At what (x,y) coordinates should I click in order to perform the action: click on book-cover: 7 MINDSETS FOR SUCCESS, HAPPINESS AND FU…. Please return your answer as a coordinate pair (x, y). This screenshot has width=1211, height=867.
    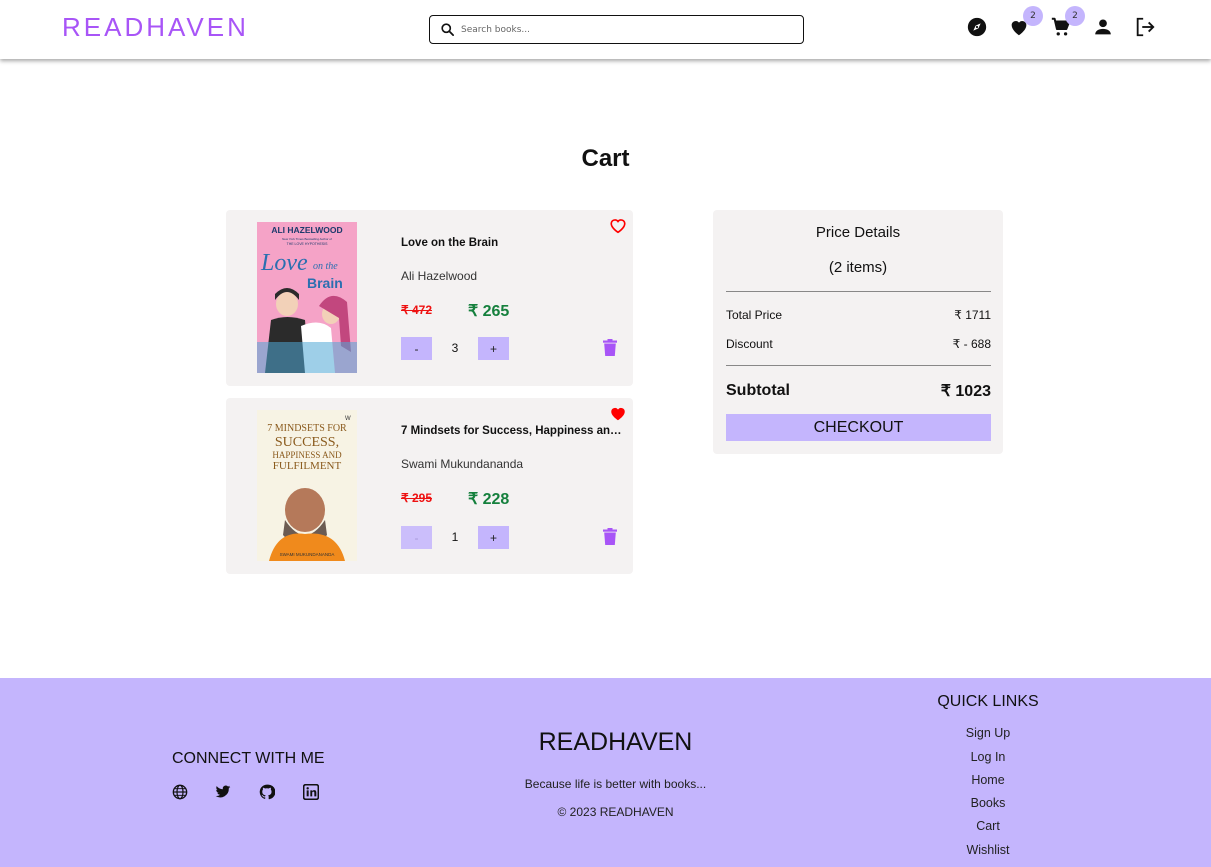
    Looking at the image, I should click on (307, 485).